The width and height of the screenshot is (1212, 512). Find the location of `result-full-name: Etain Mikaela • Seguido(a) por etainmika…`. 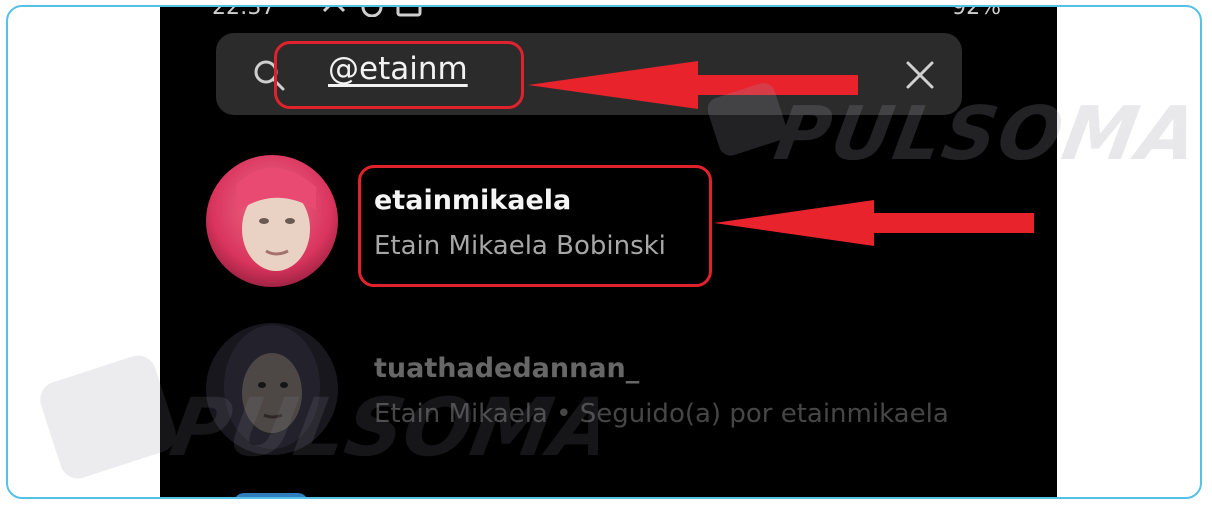

result-full-name: Etain Mikaela • Seguido(a) por etainmika… is located at coordinates (661, 414).